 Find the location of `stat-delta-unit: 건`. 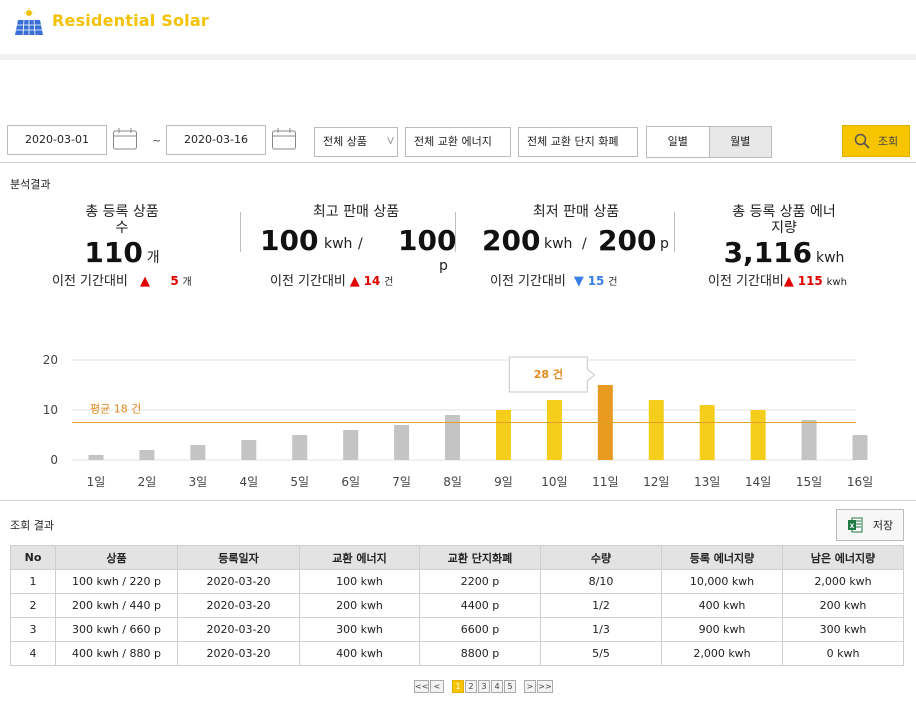

stat-delta-unit: 건 is located at coordinates (389, 282).